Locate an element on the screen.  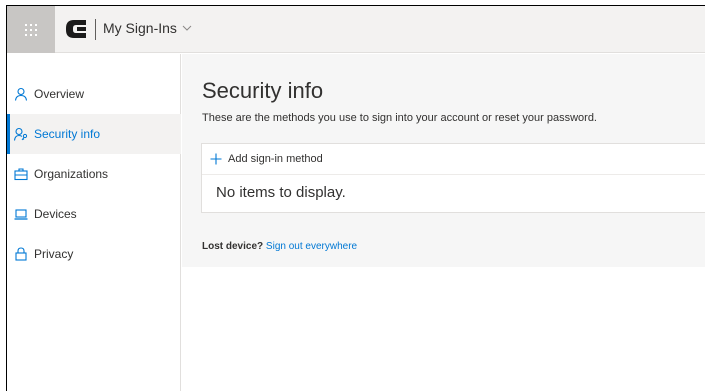
sidebar-item-label: Privacy is located at coordinates (54, 254).